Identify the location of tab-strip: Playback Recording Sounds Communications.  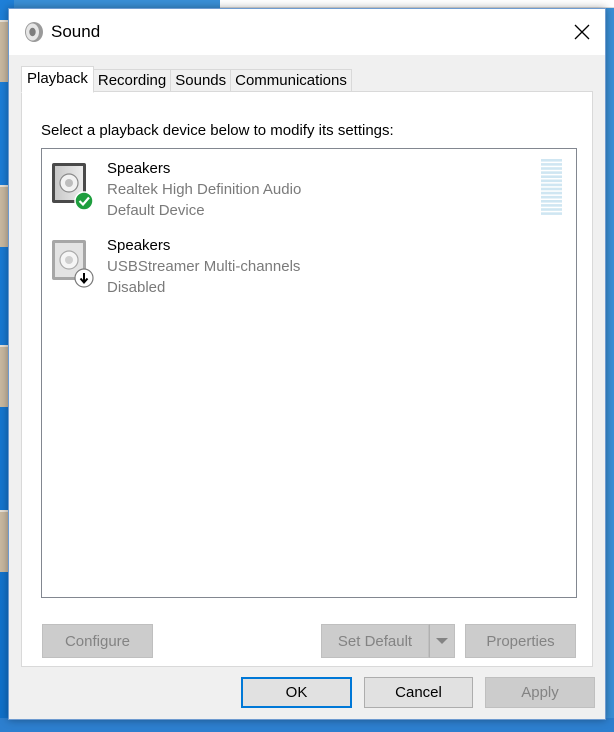
(186, 79).